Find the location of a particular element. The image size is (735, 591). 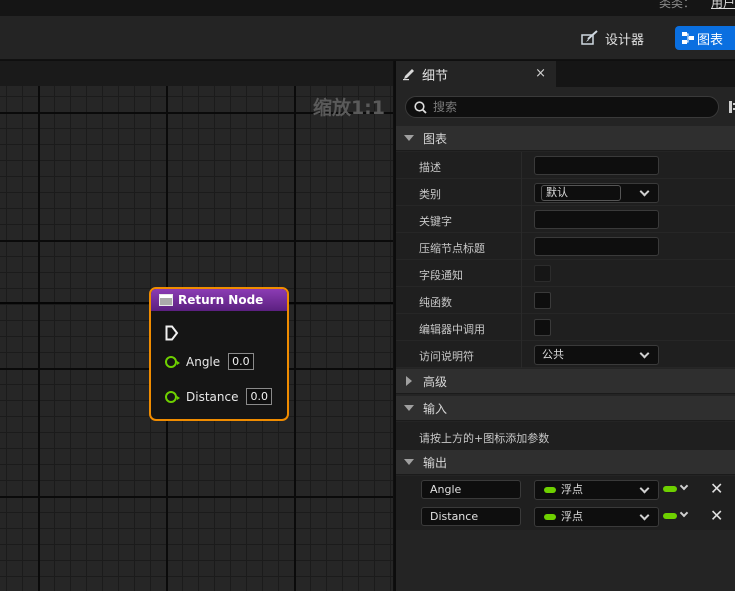

prop-call-in-editor-label: 编辑器中调用 is located at coordinates (452, 329).